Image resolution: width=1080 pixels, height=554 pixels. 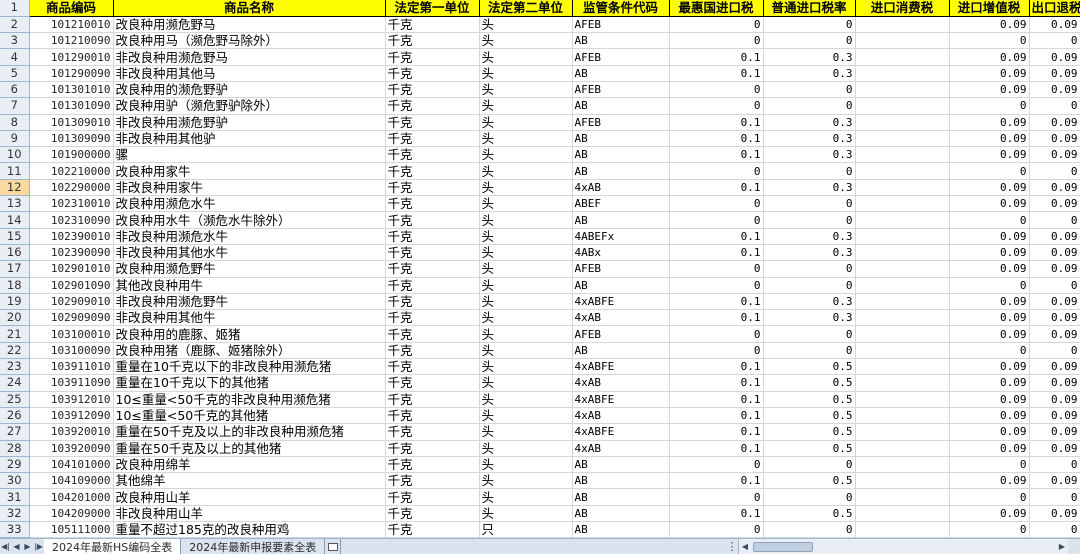 What do you see at coordinates (989, 8) in the screenshot?
I see `column-header-vat: 进口增值税` at bounding box center [989, 8].